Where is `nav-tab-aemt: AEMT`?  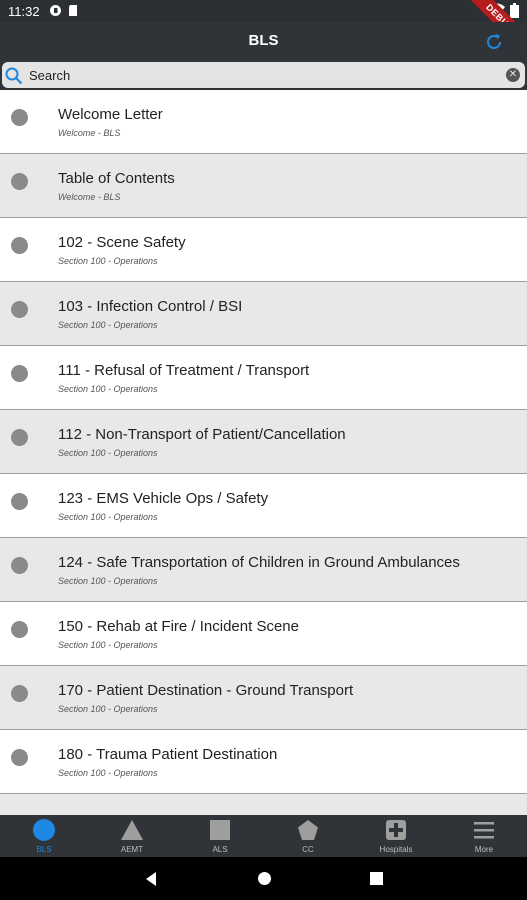 nav-tab-aemt: AEMT is located at coordinates (132, 836).